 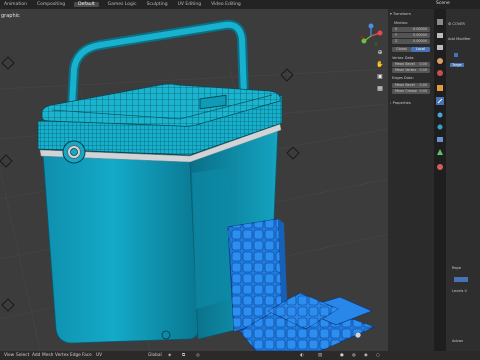 What do you see at coordinates (440, 61) in the screenshot?
I see `scene-tab-icon` at bounding box center [440, 61].